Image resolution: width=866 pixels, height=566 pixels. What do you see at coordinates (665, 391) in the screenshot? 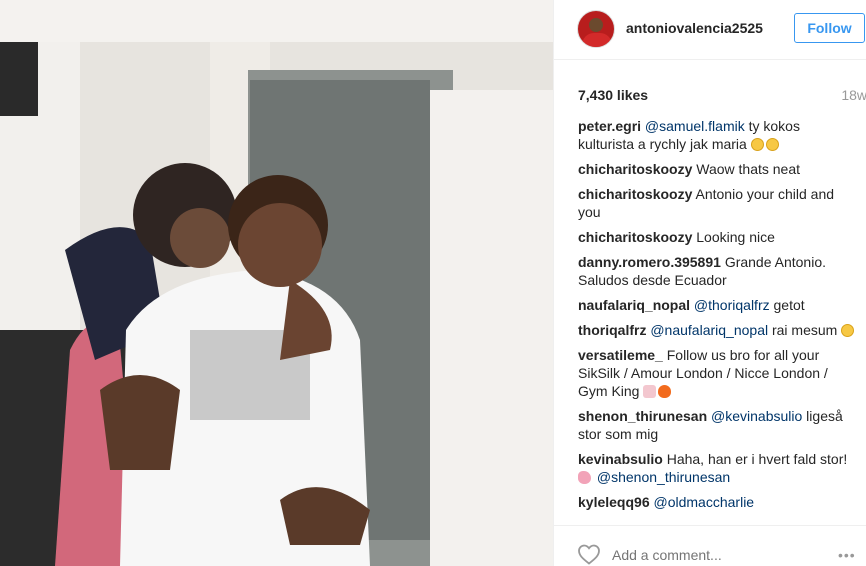
I see `fire-icon` at bounding box center [665, 391].